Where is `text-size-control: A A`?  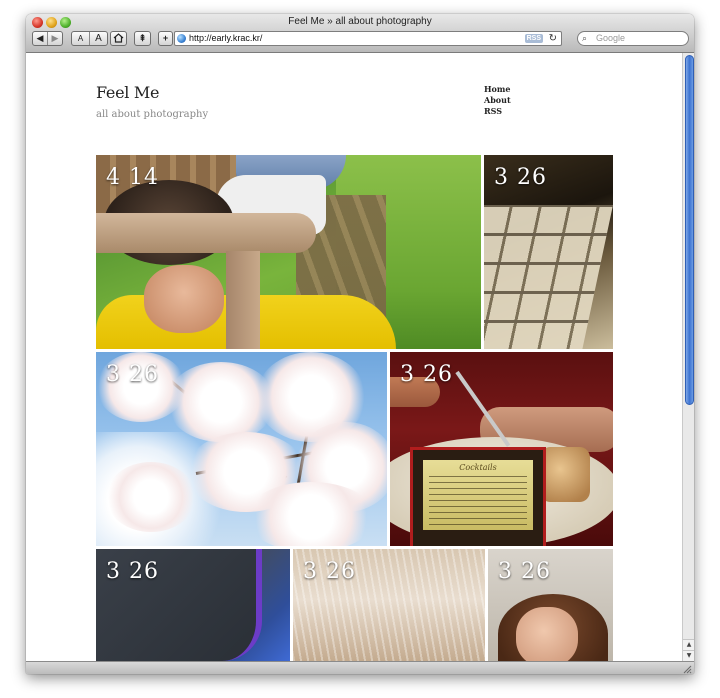 text-size-control: A A is located at coordinates (89, 38).